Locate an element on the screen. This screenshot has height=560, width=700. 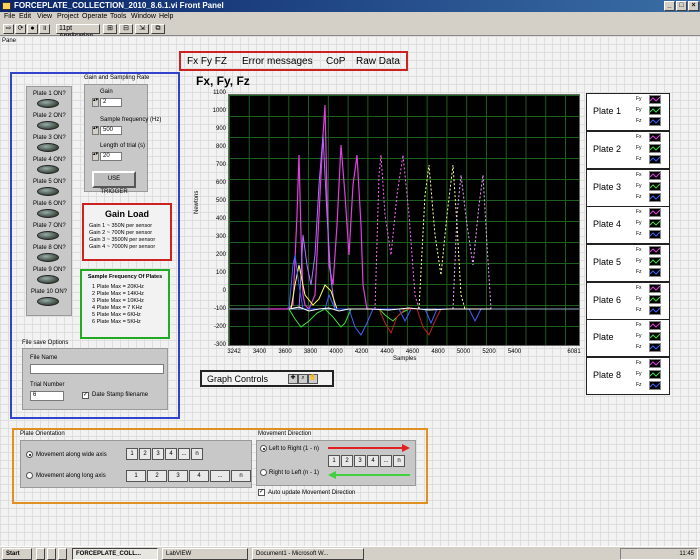
right-to-left-radio is located at coordinates (263, 472).